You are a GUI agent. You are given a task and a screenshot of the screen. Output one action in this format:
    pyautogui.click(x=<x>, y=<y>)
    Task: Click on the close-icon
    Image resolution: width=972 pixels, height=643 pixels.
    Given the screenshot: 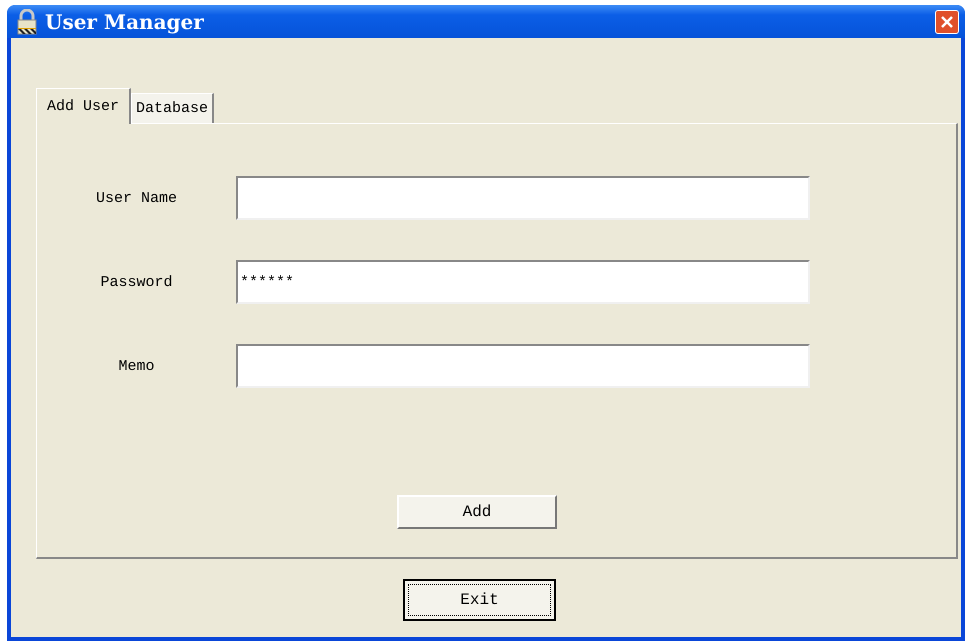 What is the action you would take?
    pyautogui.click(x=947, y=21)
    